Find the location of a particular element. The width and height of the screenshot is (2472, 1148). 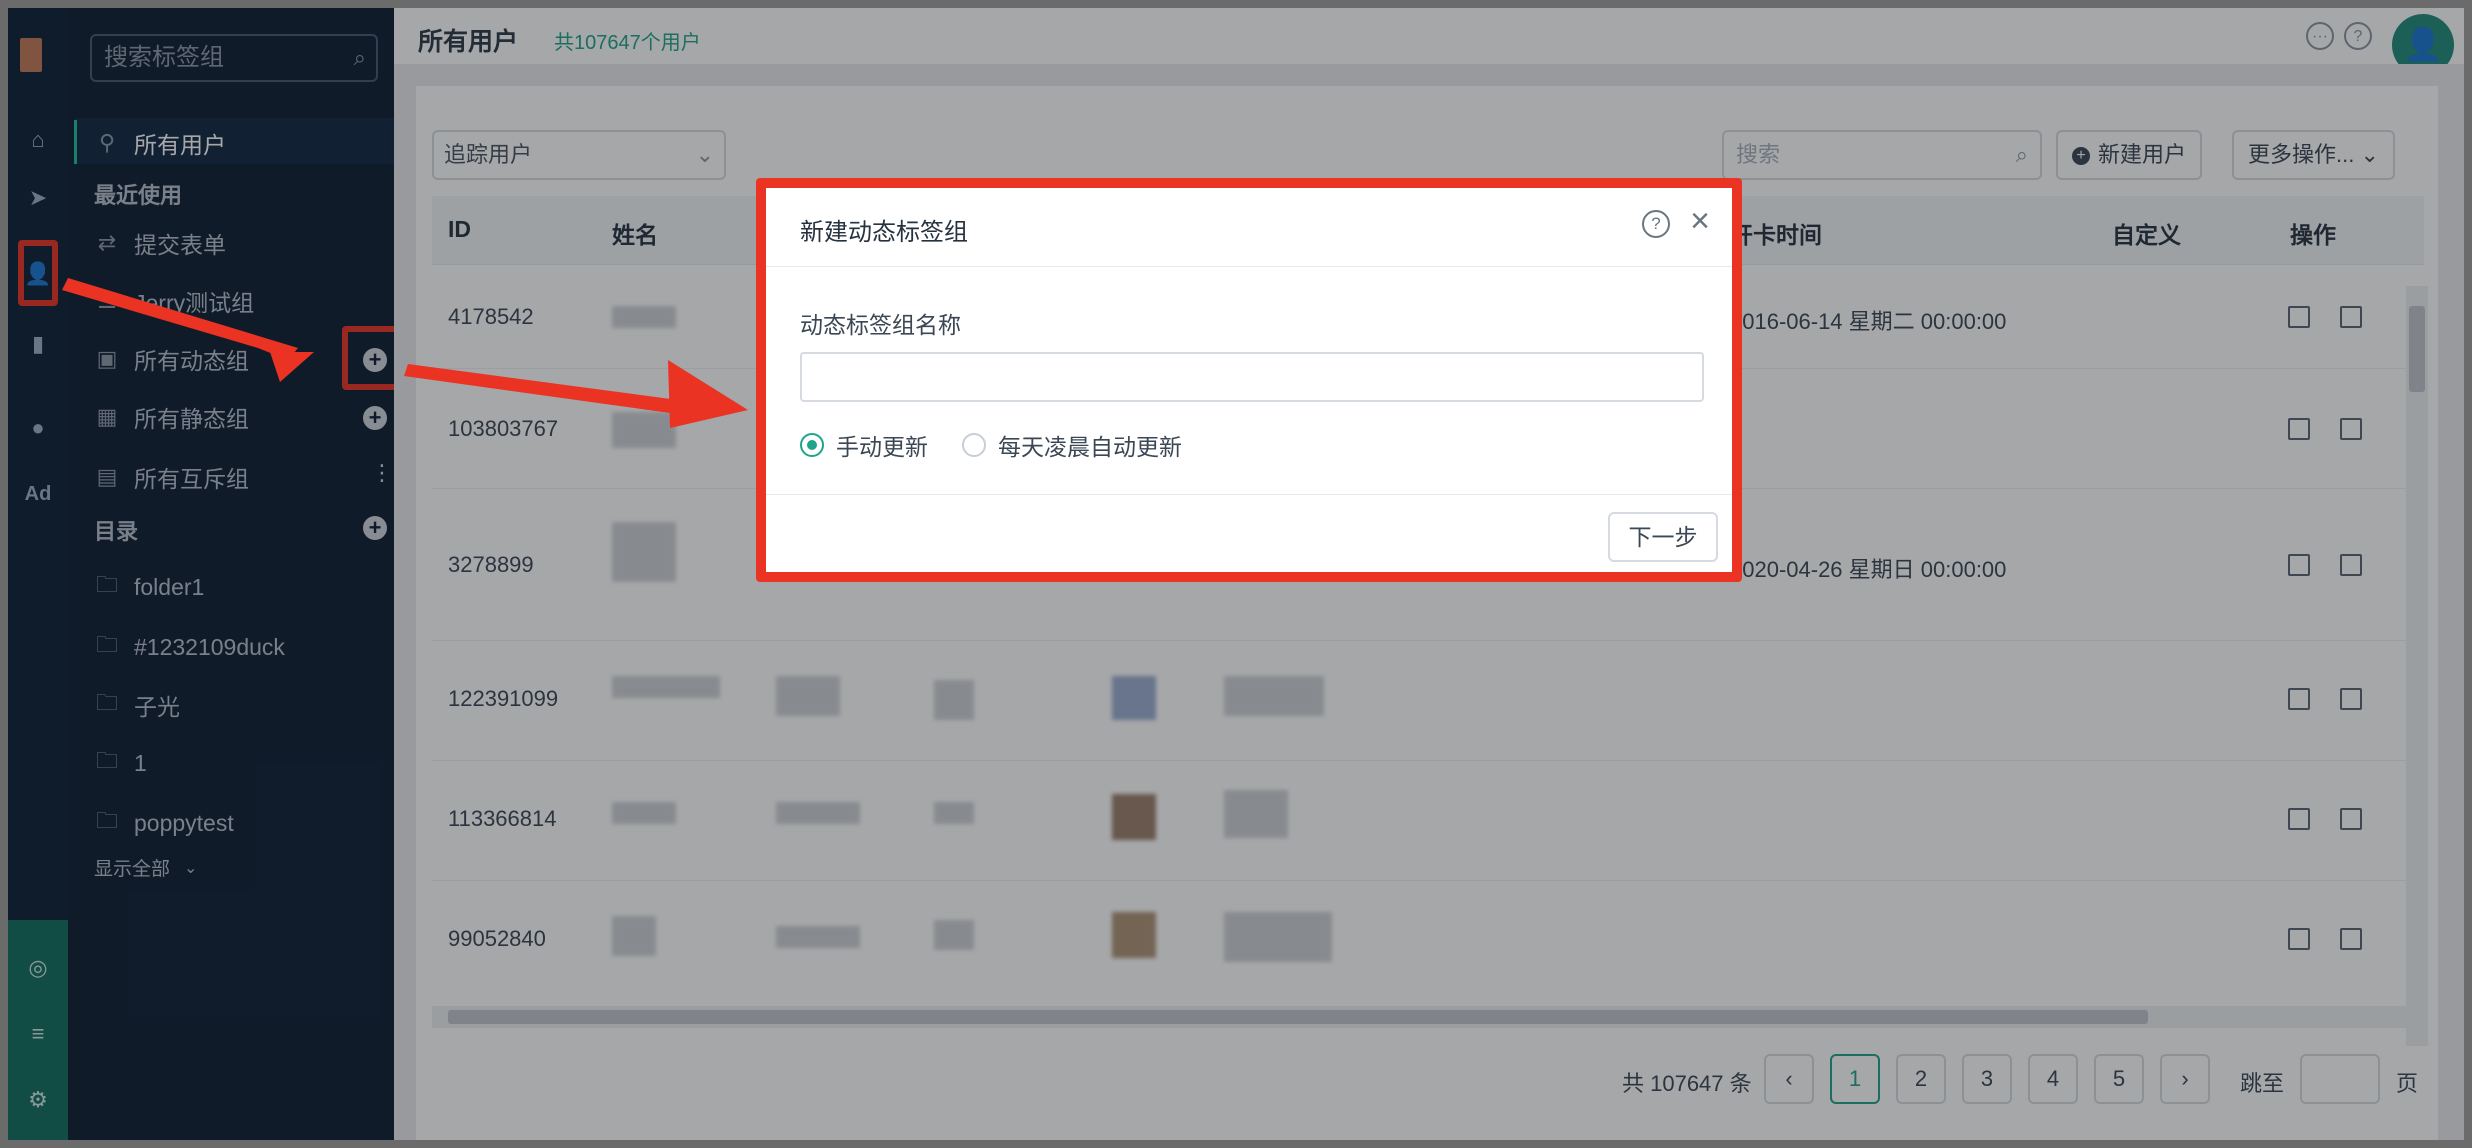

new-dynamic-tag-group-dialog: 新建动态标签组 ? × 动态标签组名称 手动更新 每天凌晨自动更新 下一步 is located at coordinates (1249, 380).